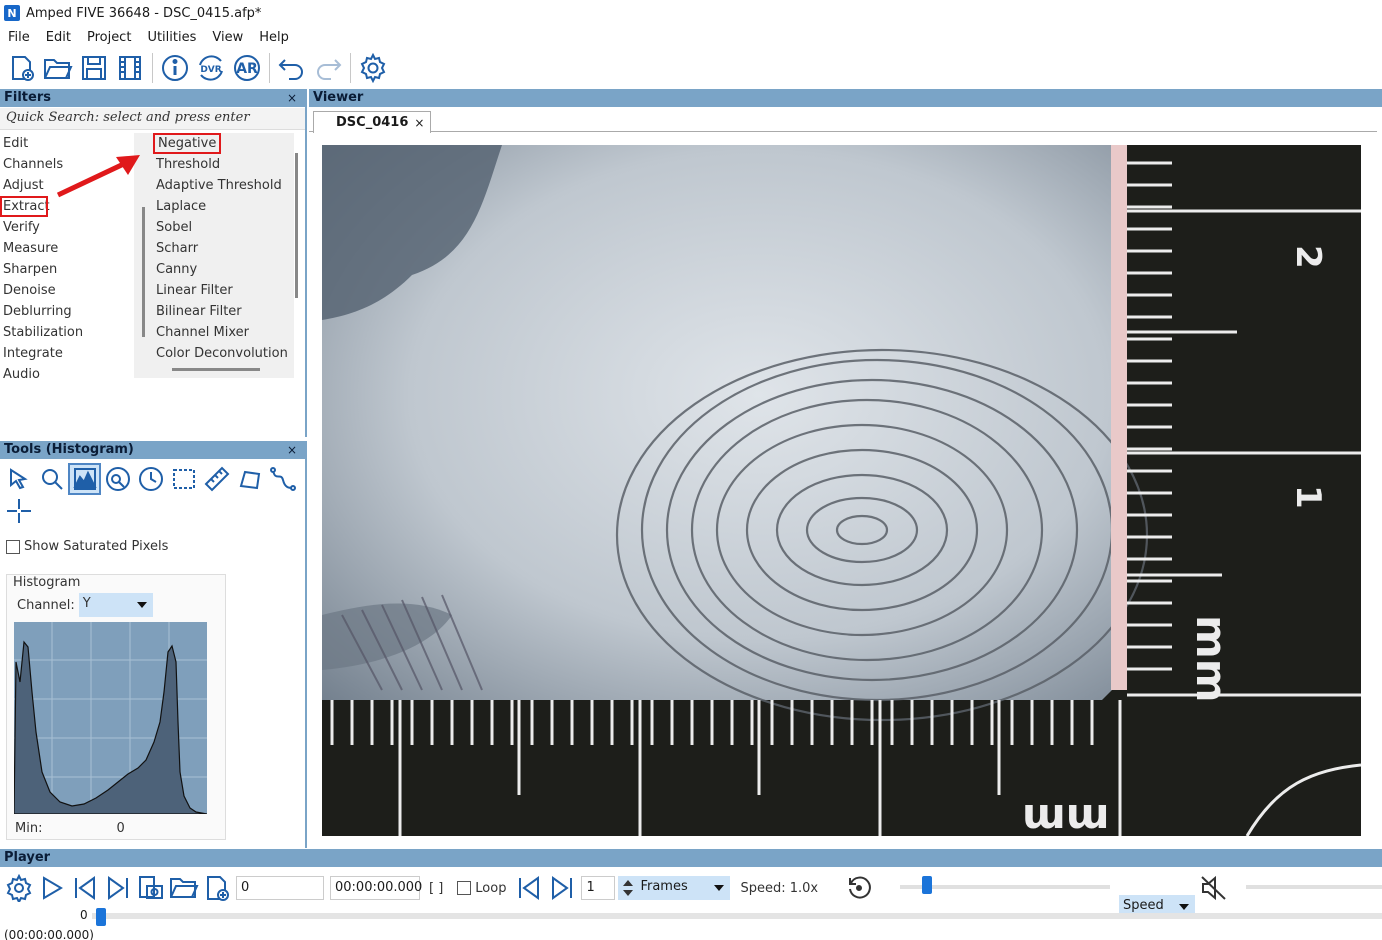 The width and height of the screenshot is (1382, 940). Describe the element at coordinates (96, 546) in the screenshot. I see `show-saturated-label: Show Saturated Pixels` at that location.